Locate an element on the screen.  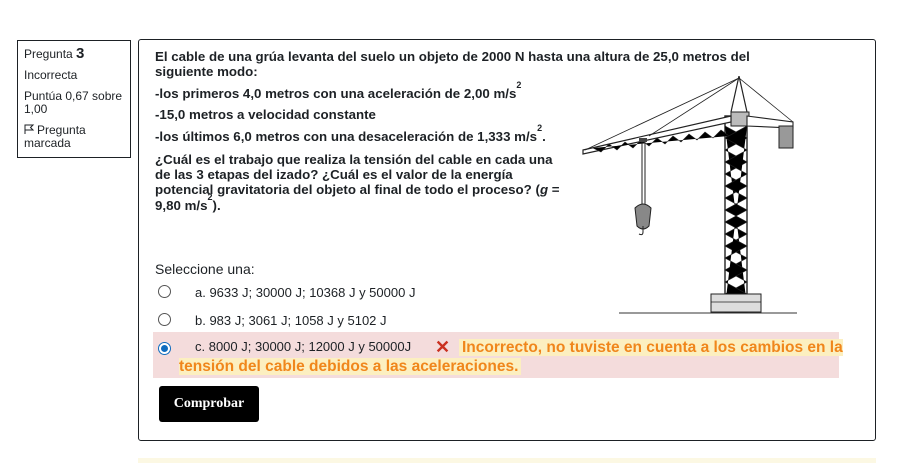
question-grade: Puntúa 0,67 sobre 1,00 is located at coordinates (73, 102).